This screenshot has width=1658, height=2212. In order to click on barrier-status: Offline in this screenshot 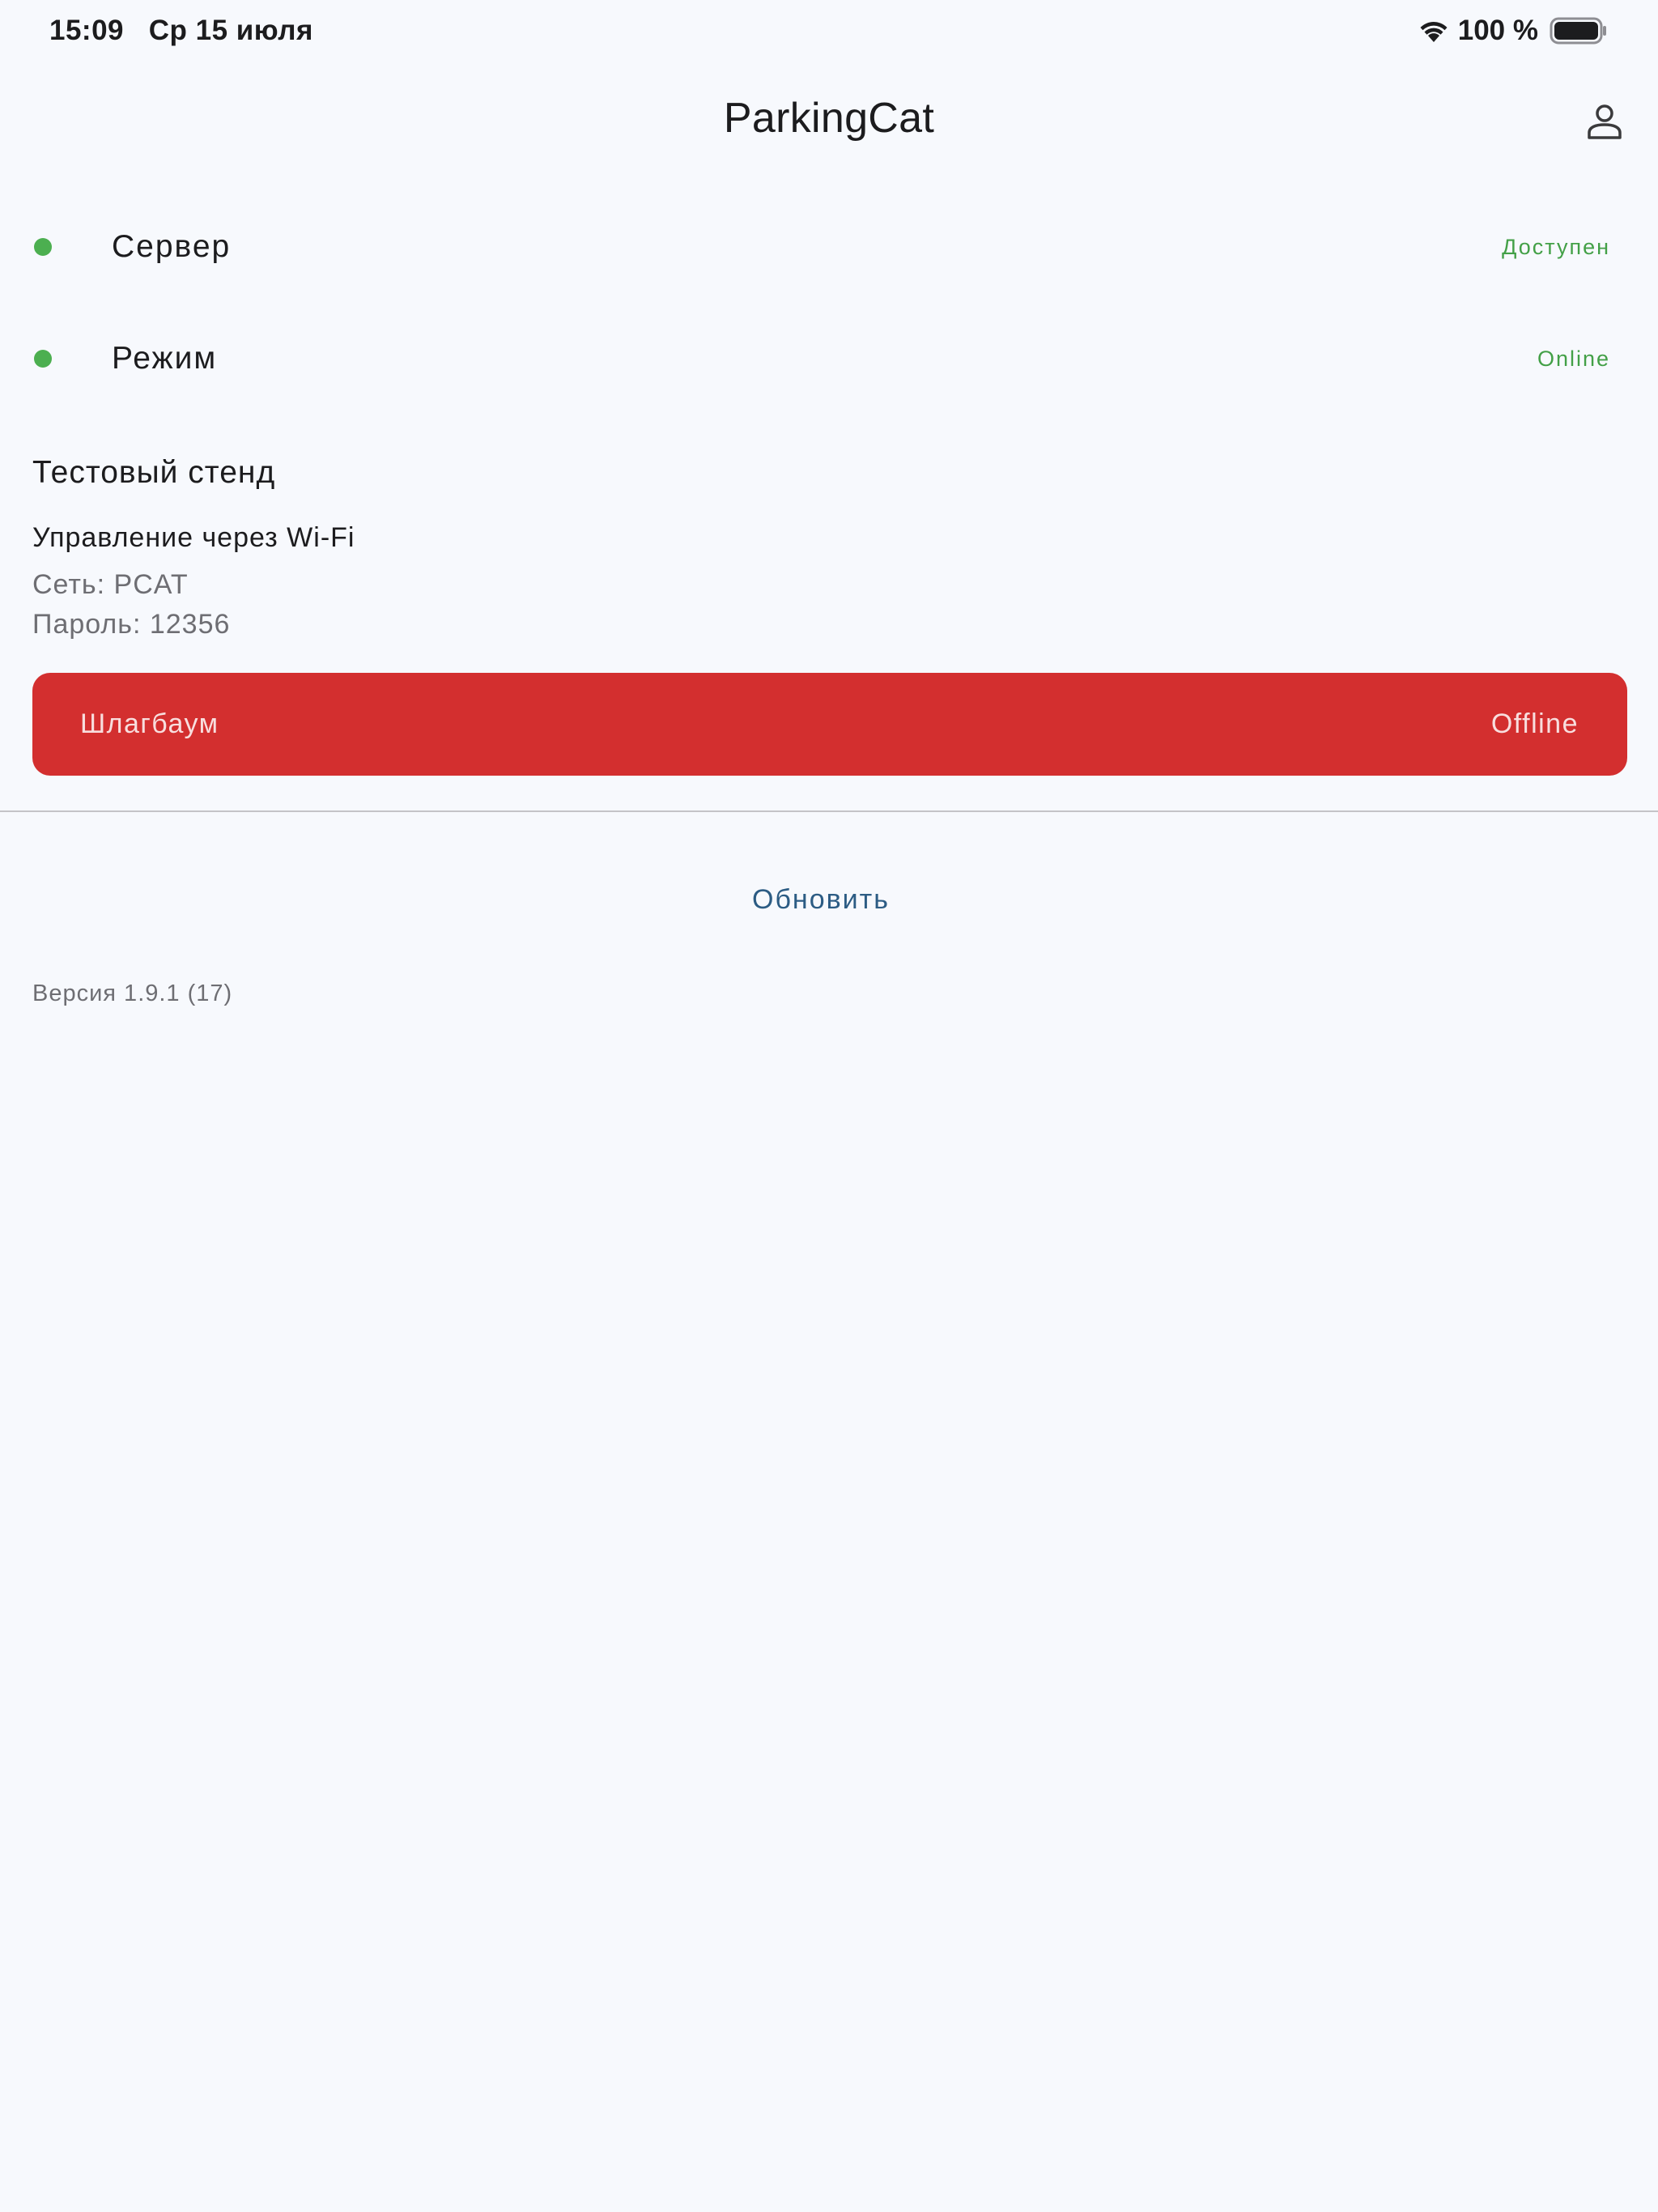, I will do `click(1534, 724)`.